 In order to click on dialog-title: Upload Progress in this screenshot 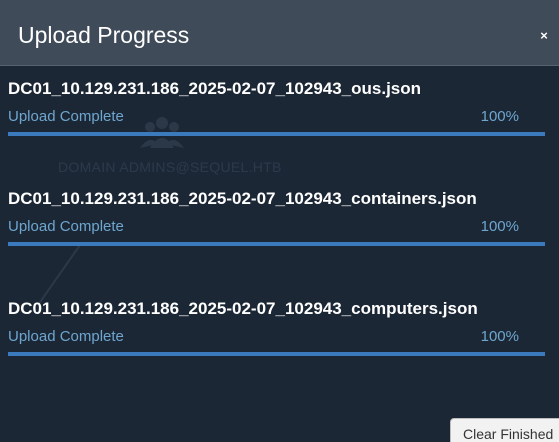, I will do `click(104, 35)`.